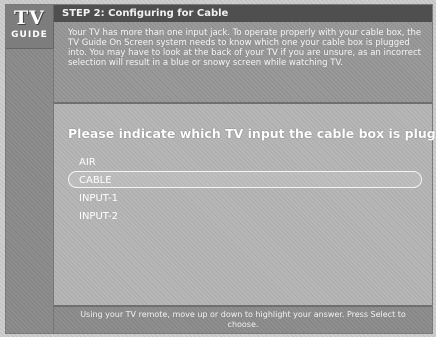 The height and width of the screenshot is (337, 436). Describe the element at coordinates (245, 197) in the screenshot. I see `option-input-1: INPUT-1` at that location.